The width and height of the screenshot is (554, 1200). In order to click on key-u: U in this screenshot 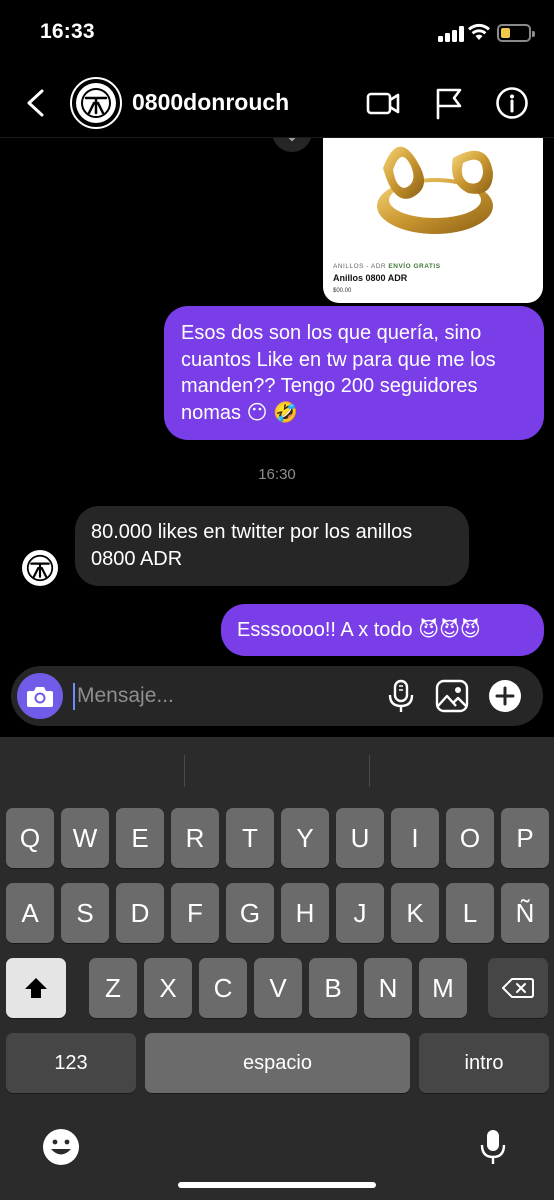, I will do `click(360, 838)`.